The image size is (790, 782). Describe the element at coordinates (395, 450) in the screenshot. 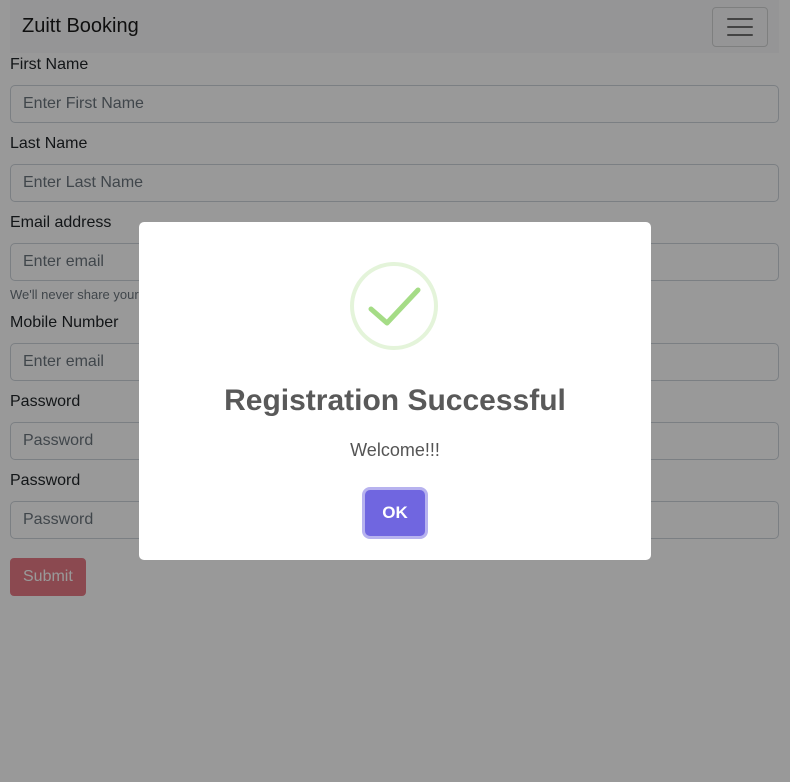

I see `dialog-message: Welcome!!!` at that location.